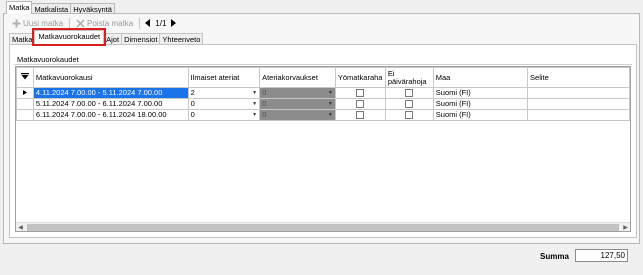  What do you see at coordinates (323, 64) in the screenshot?
I see `group-divider` at bounding box center [323, 64].